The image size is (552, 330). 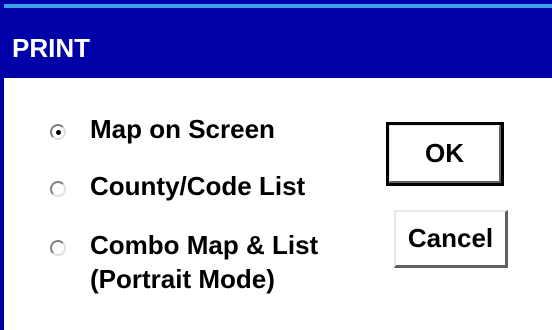 I want to click on dialog-title: PRINT, so click(x=51, y=48).